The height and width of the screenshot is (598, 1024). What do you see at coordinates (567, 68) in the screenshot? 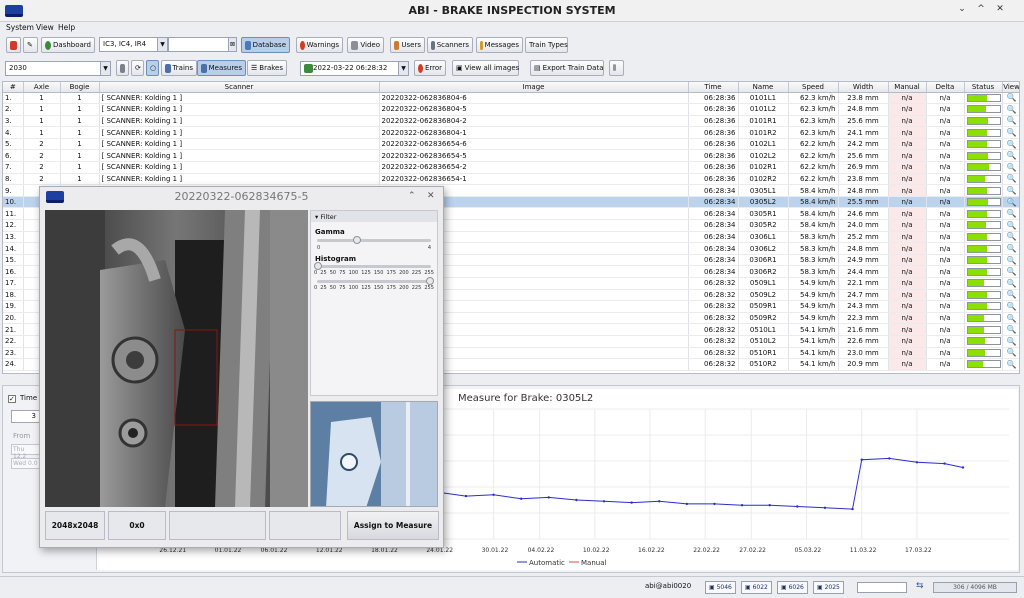
I see `export-button: ▤ Export Train Data` at bounding box center [567, 68].